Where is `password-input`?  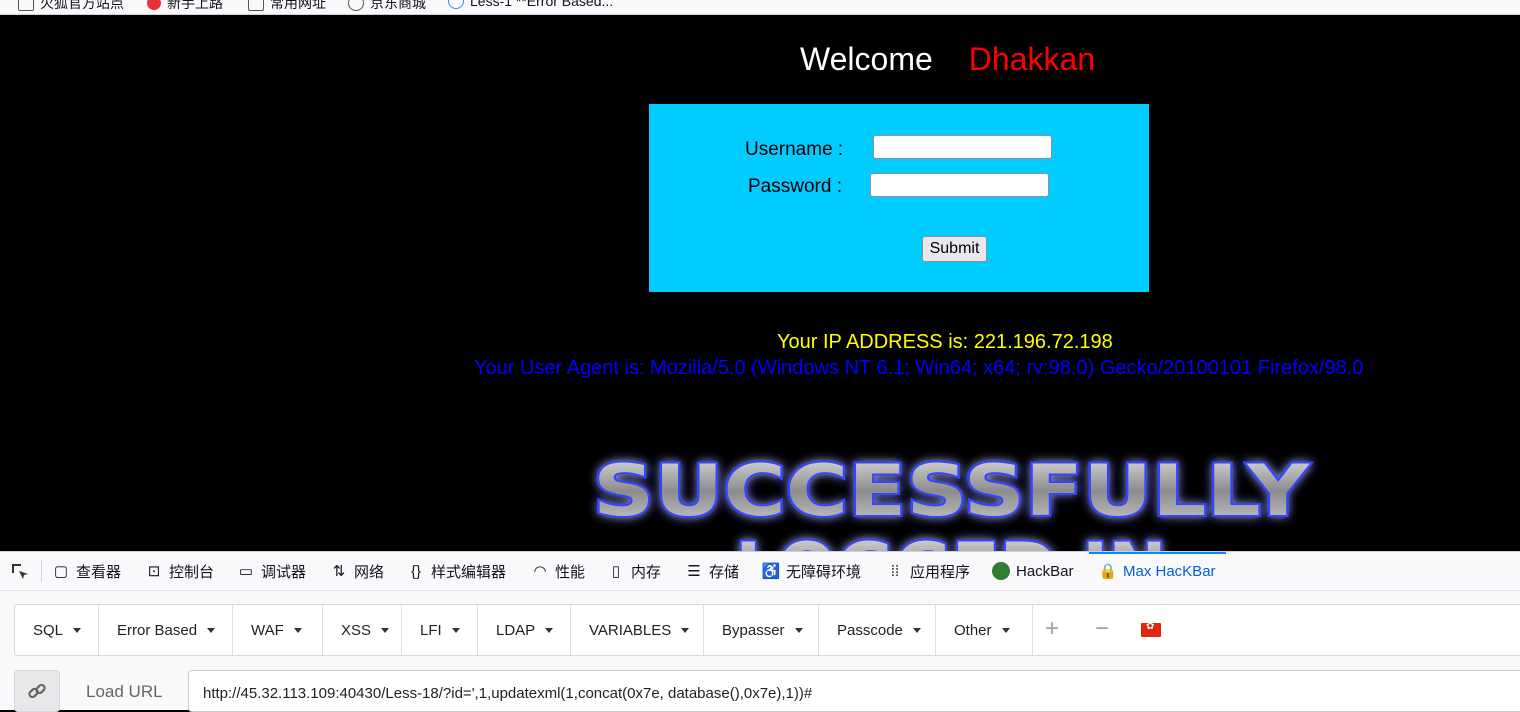 password-input is located at coordinates (959, 185).